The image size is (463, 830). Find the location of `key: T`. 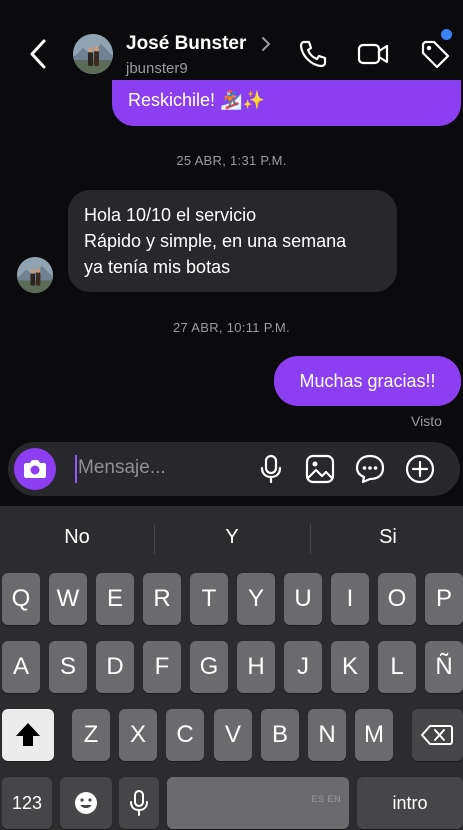

key: T is located at coordinates (209, 599).